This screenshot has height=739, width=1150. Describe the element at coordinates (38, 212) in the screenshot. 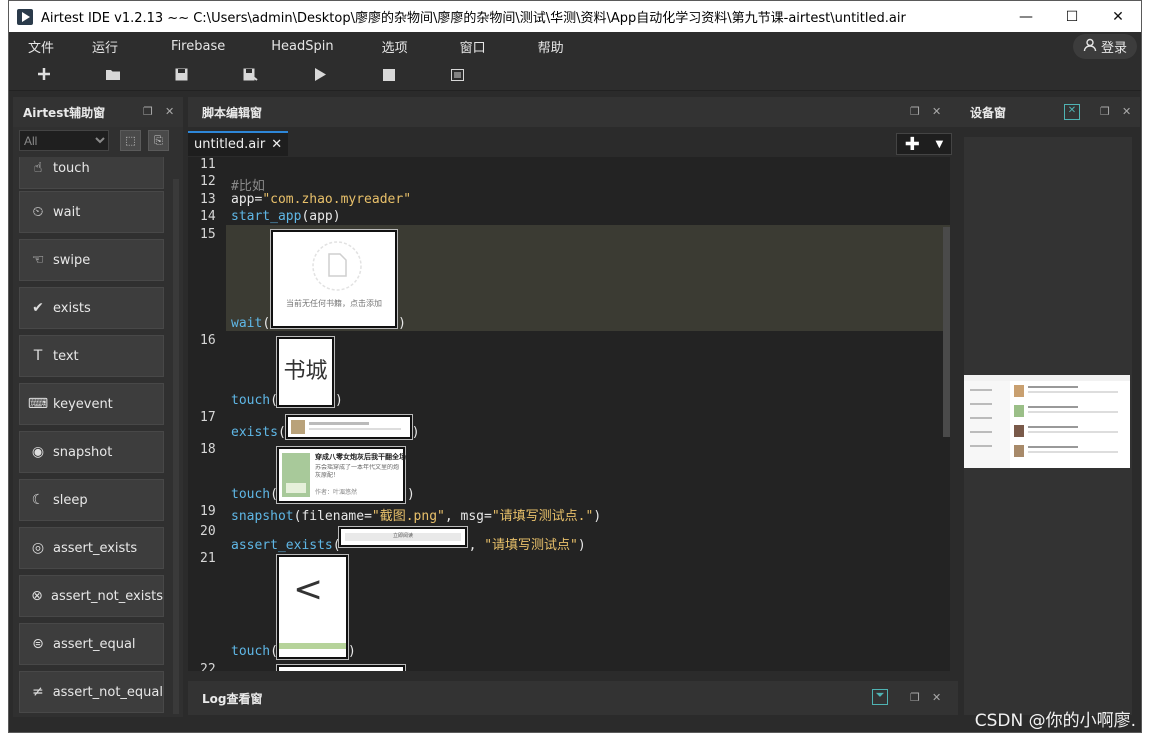

I see `clock-icon: ⏲` at that location.